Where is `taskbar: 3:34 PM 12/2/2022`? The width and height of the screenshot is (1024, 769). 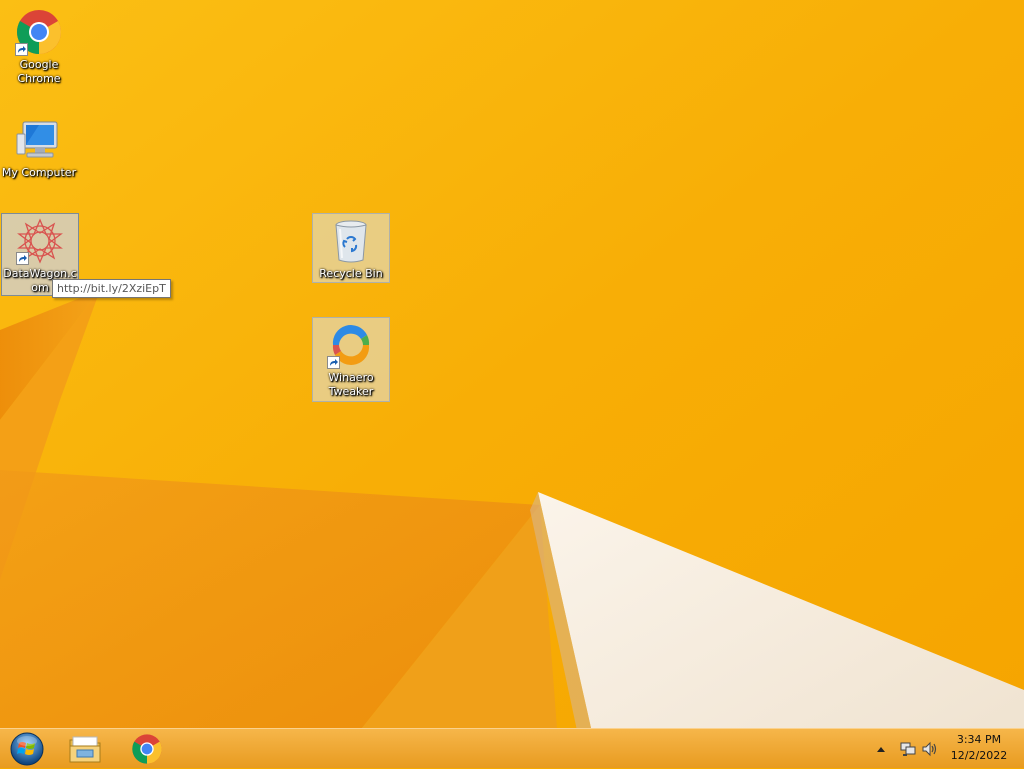
taskbar: 3:34 PM 12/2/2022 is located at coordinates (512, 748).